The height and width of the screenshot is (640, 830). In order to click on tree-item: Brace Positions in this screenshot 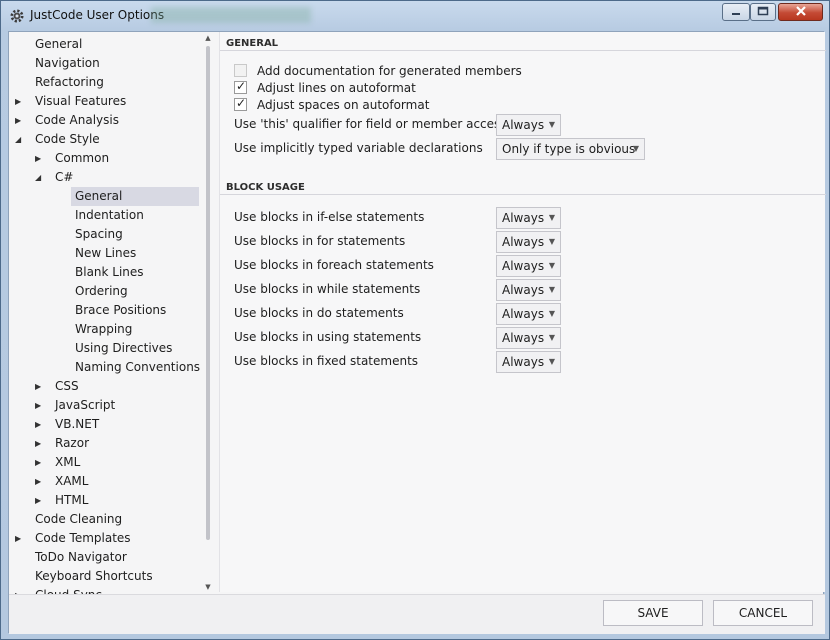, I will do `click(105, 310)`.